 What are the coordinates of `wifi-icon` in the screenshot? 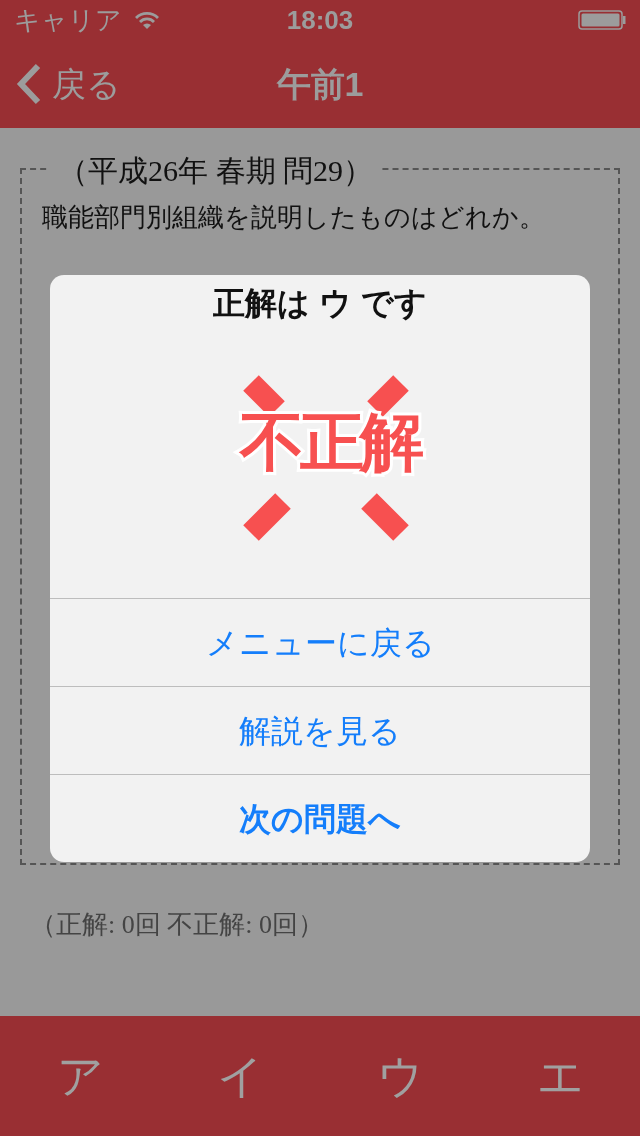 It's located at (147, 20).